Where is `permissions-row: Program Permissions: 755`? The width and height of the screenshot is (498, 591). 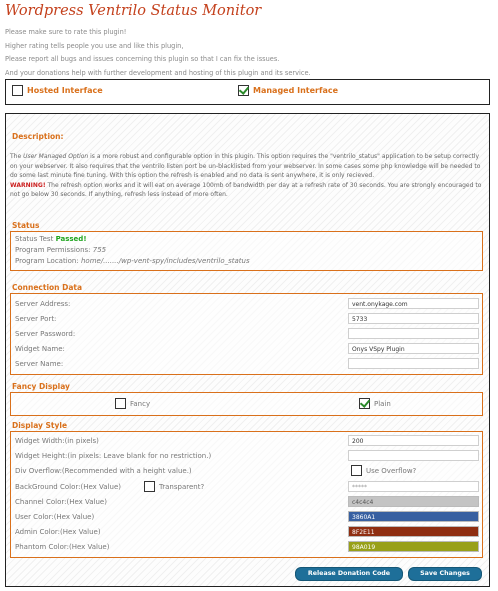 permissions-row: Program Permissions: 755 is located at coordinates (60, 250).